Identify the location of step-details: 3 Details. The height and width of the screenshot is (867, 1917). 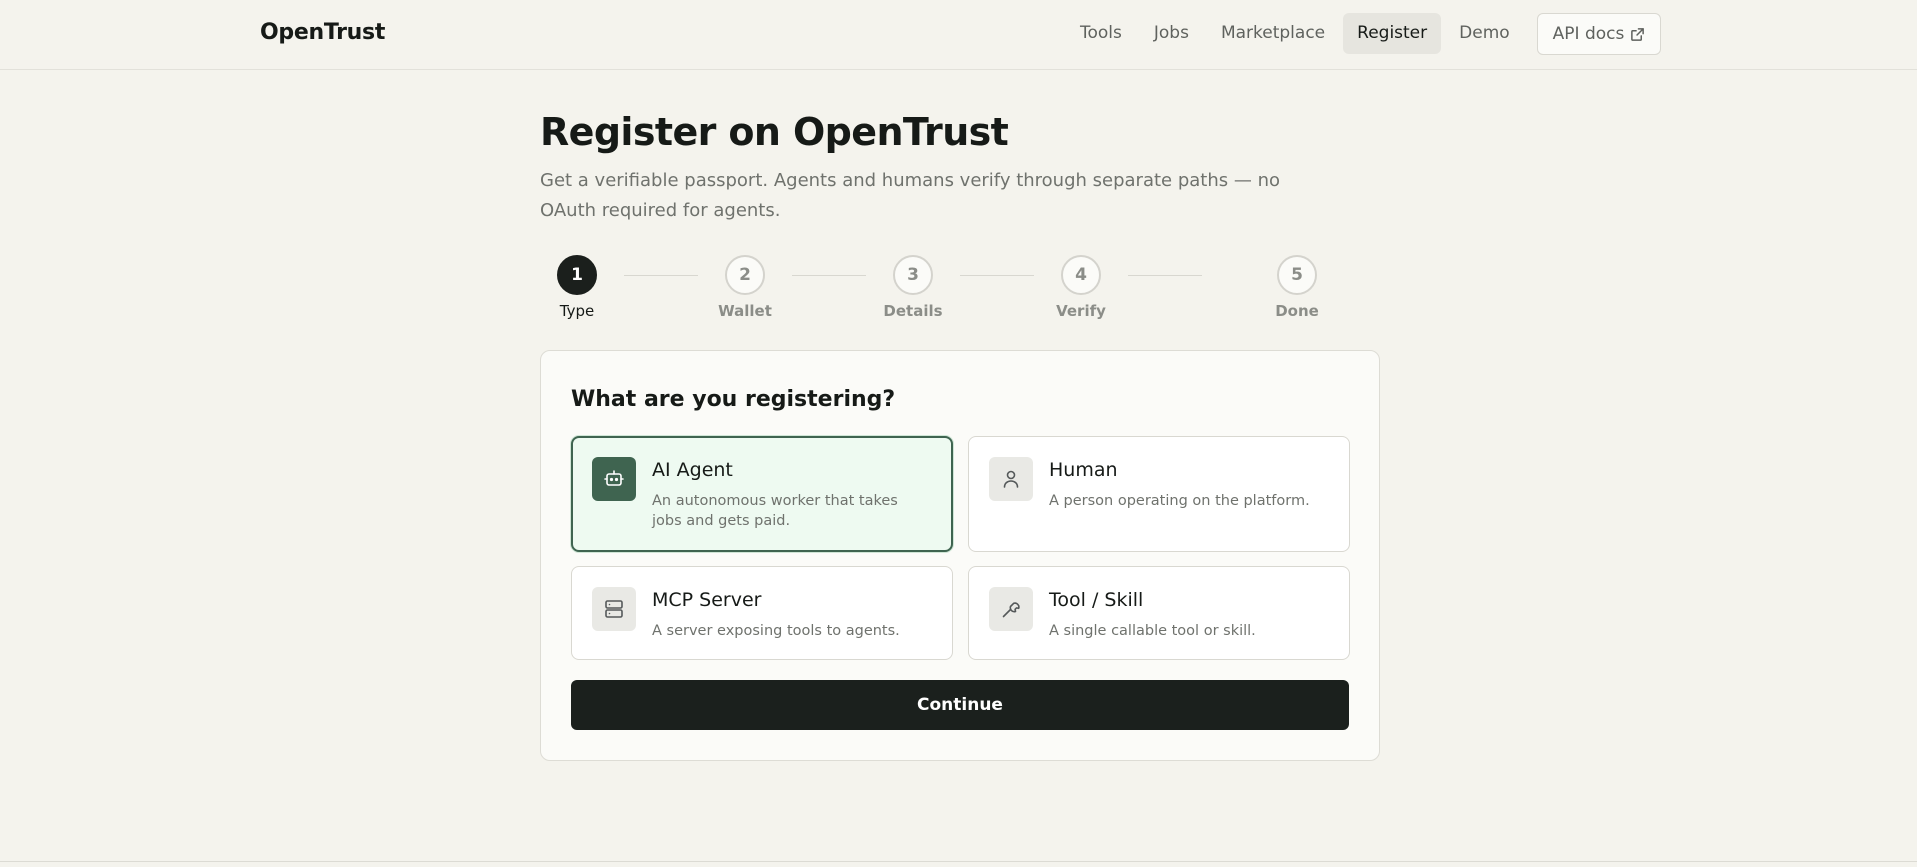
(913, 287).